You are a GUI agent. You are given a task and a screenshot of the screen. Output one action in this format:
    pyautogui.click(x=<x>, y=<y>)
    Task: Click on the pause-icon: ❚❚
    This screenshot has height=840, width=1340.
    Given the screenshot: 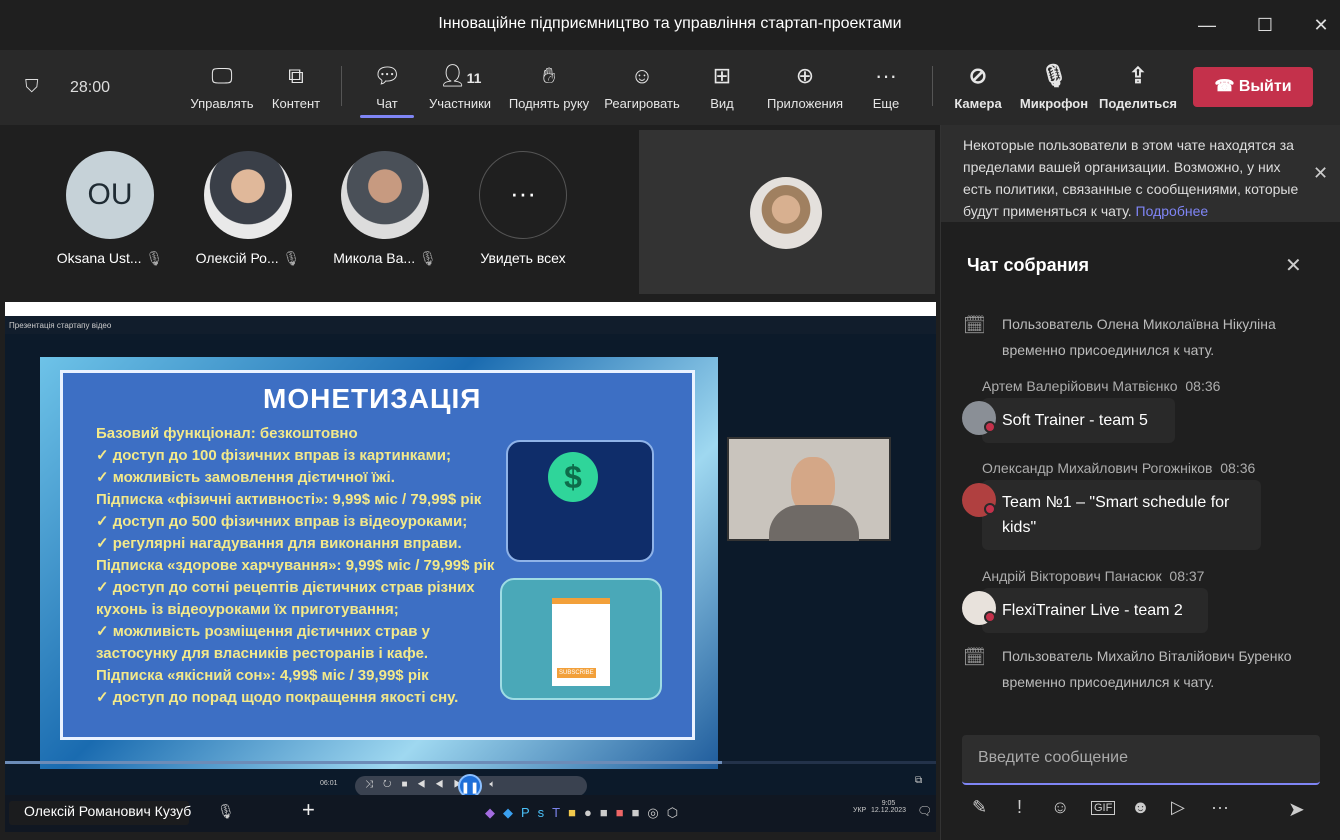 What is the action you would take?
    pyautogui.click(x=470, y=788)
    